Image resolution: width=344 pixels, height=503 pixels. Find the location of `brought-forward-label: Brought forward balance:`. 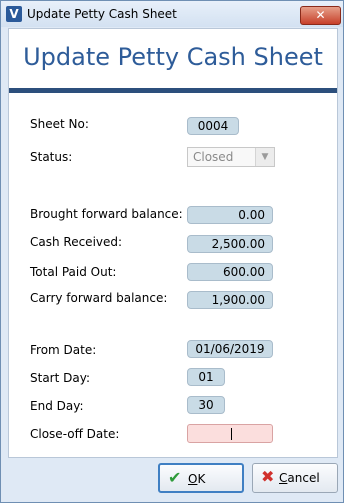

brought-forward-label: Brought forward balance: is located at coordinates (106, 214).